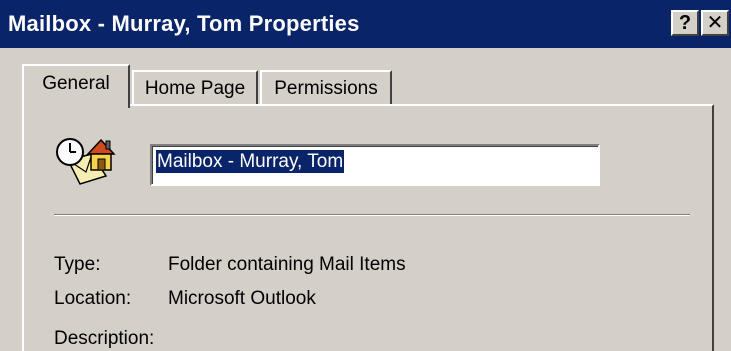  What do you see at coordinates (287, 264) in the screenshot?
I see `type-value: Folder containing Mail Items` at bounding box center [287, 264].